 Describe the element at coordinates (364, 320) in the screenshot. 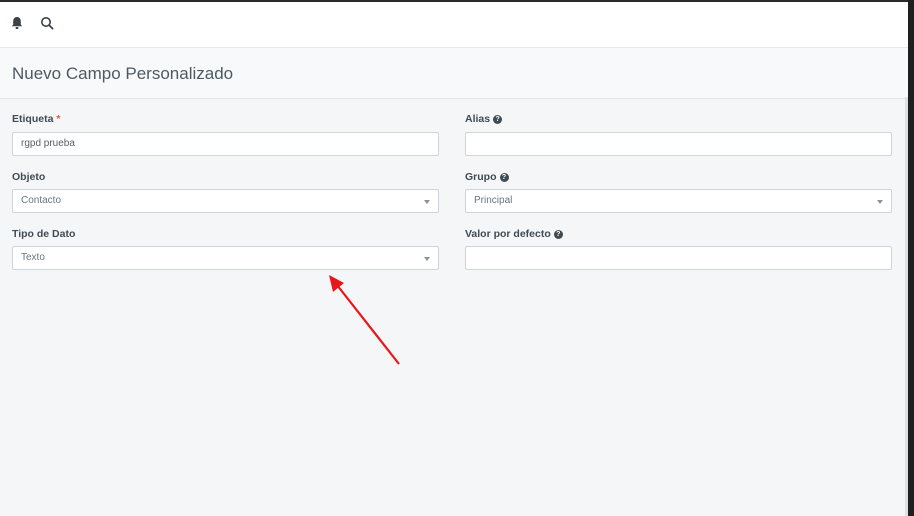

I see `annotation-arrow-icon` at that location.